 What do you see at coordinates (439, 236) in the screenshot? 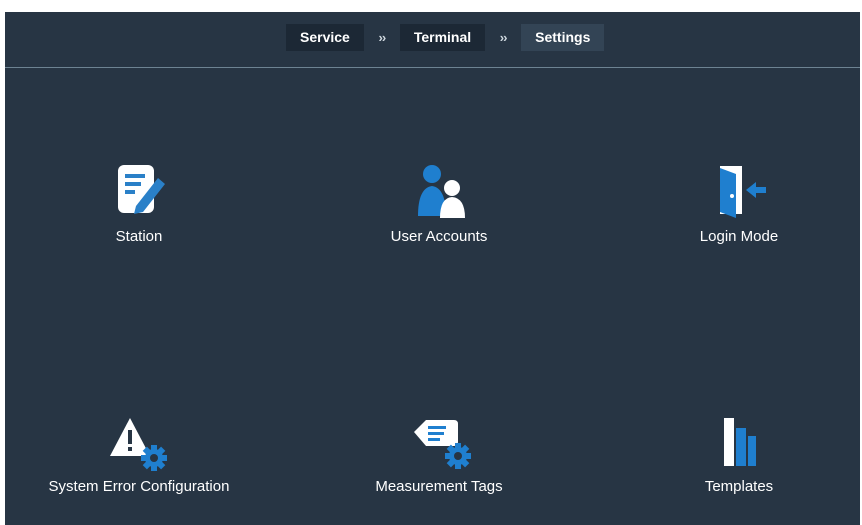
I see `tile-user-accounts-label: User Accounts` at bounding box center [439, 236].